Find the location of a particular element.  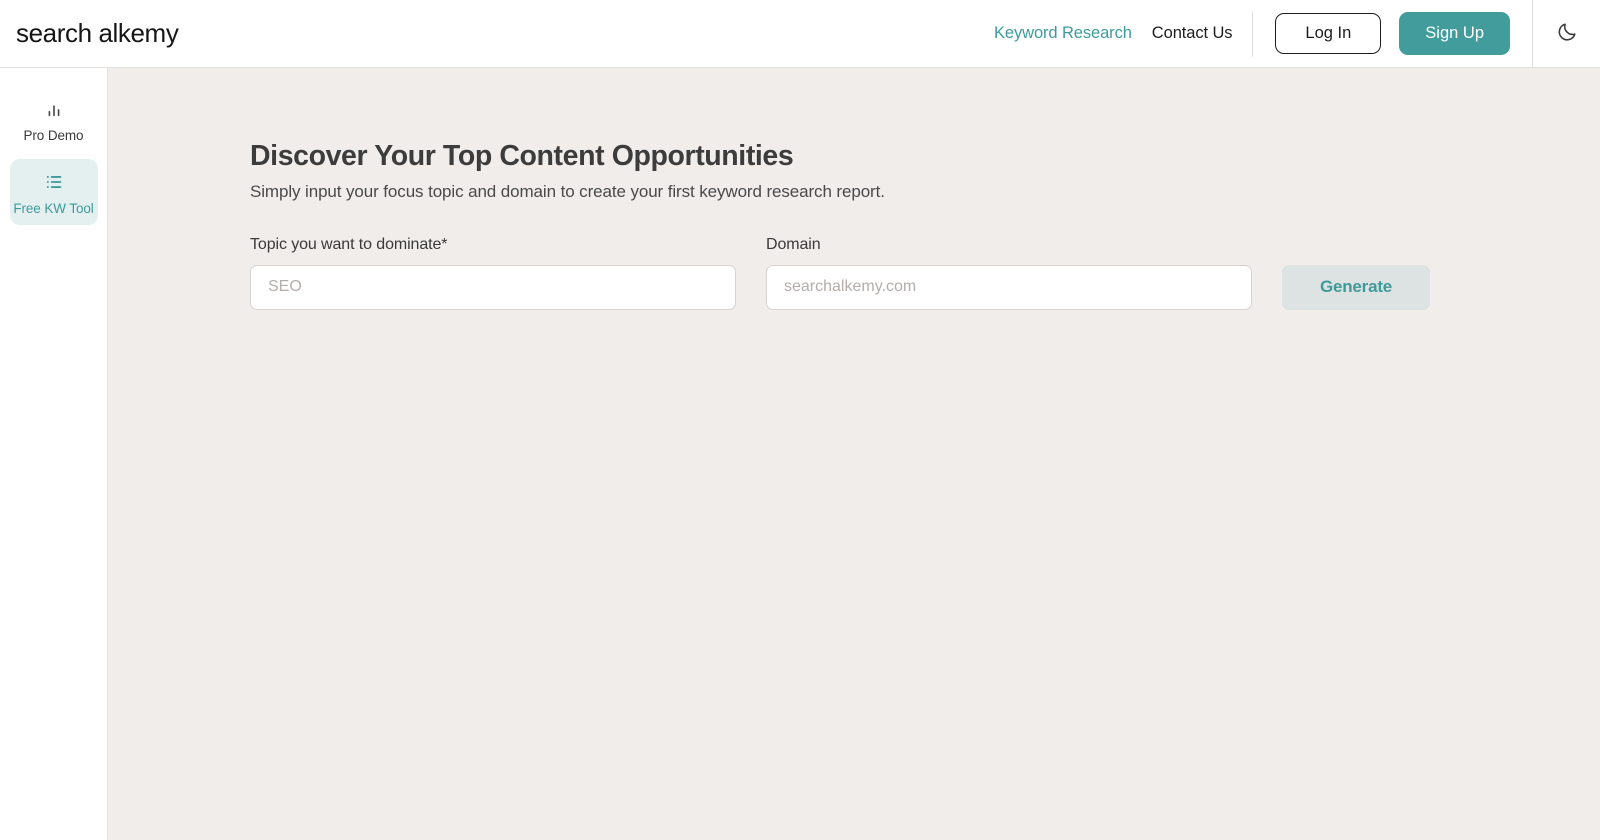

auth-button-group: Log In Sign Up is located at coordinates (1392, 33).